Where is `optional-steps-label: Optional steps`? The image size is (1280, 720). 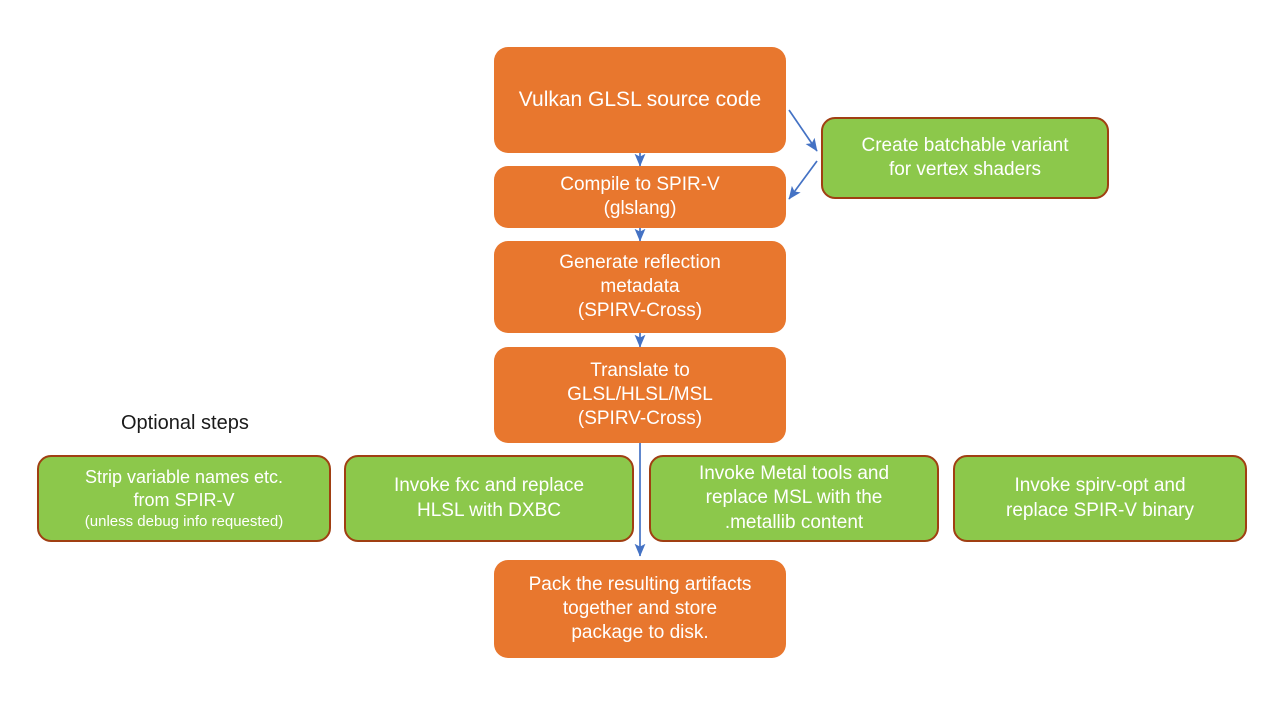
optional-steps-label: Optional steps is located at coordinates (185, 423).